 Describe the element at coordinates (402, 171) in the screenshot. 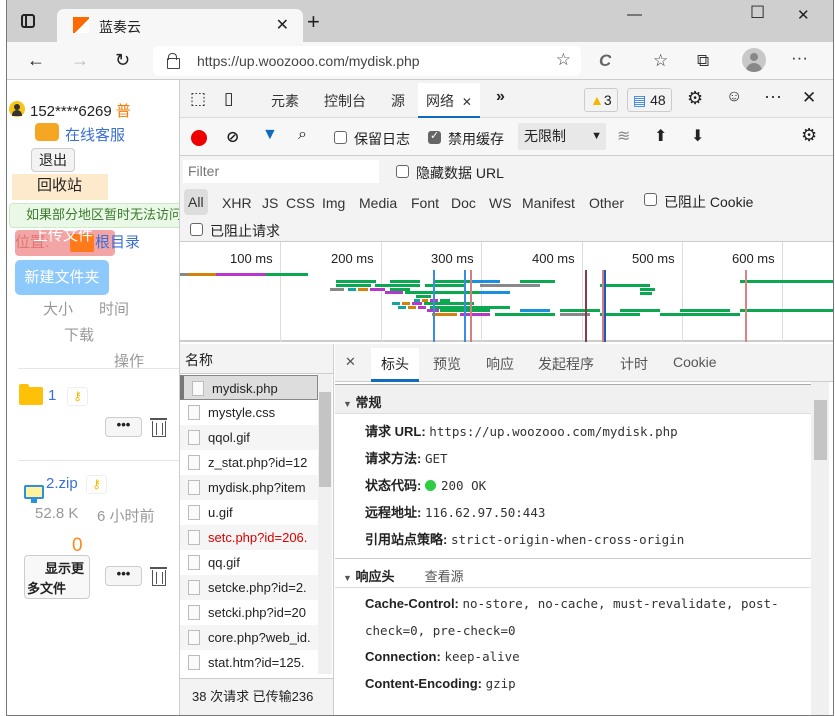

I see `hide-data-url-checkbox` at that location.